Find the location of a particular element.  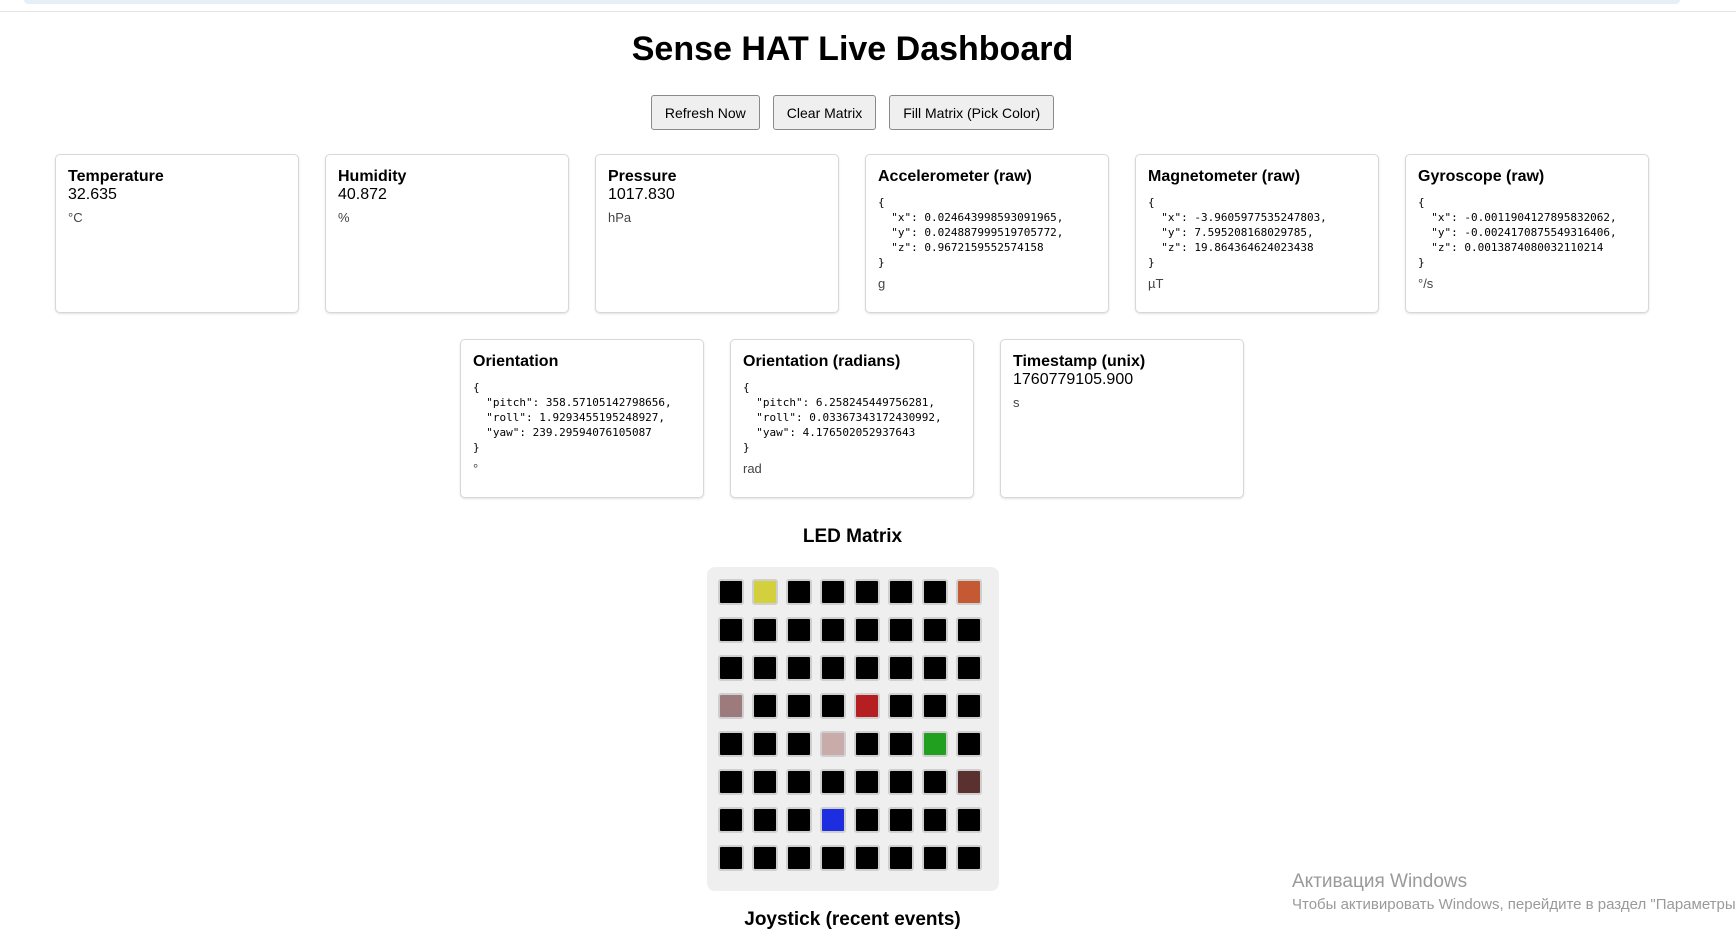

card-title: Timestamp (unix) is located at coordinates (1079, 361).